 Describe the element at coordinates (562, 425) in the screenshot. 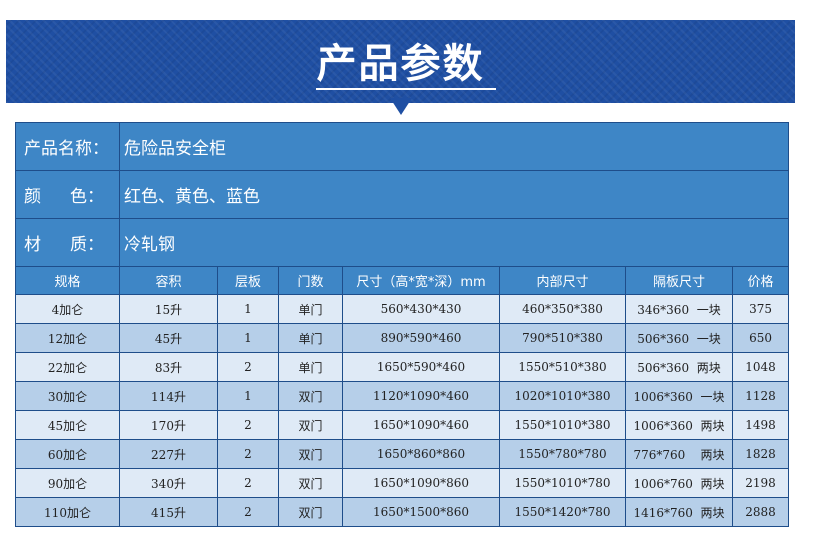

I see `table-cell: 1550*1010*380` at that location.